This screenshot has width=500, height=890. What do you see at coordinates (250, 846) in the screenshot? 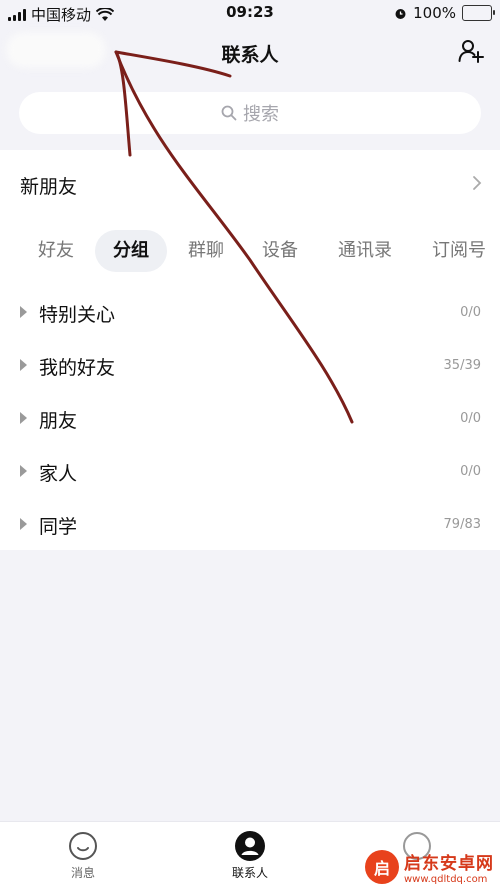
I see `contacts-icon` at bounding box center [250, 846].